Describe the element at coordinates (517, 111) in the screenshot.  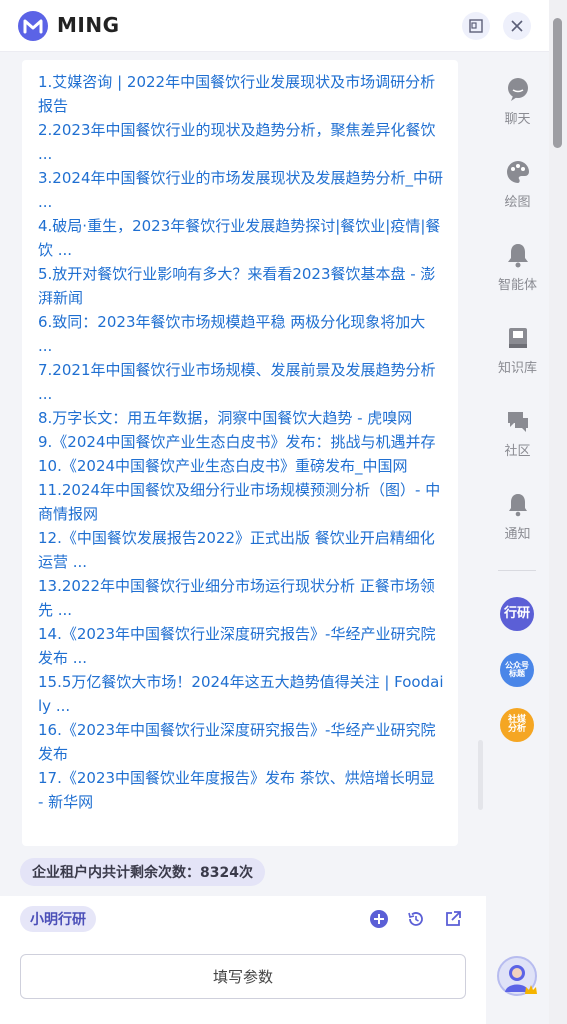
I see `sidebar-item-chat: 聊天` at that location.